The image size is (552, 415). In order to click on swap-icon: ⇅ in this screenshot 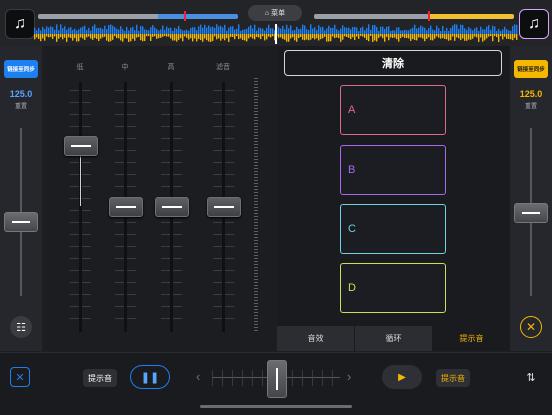, I will do `click(531, 377)`.